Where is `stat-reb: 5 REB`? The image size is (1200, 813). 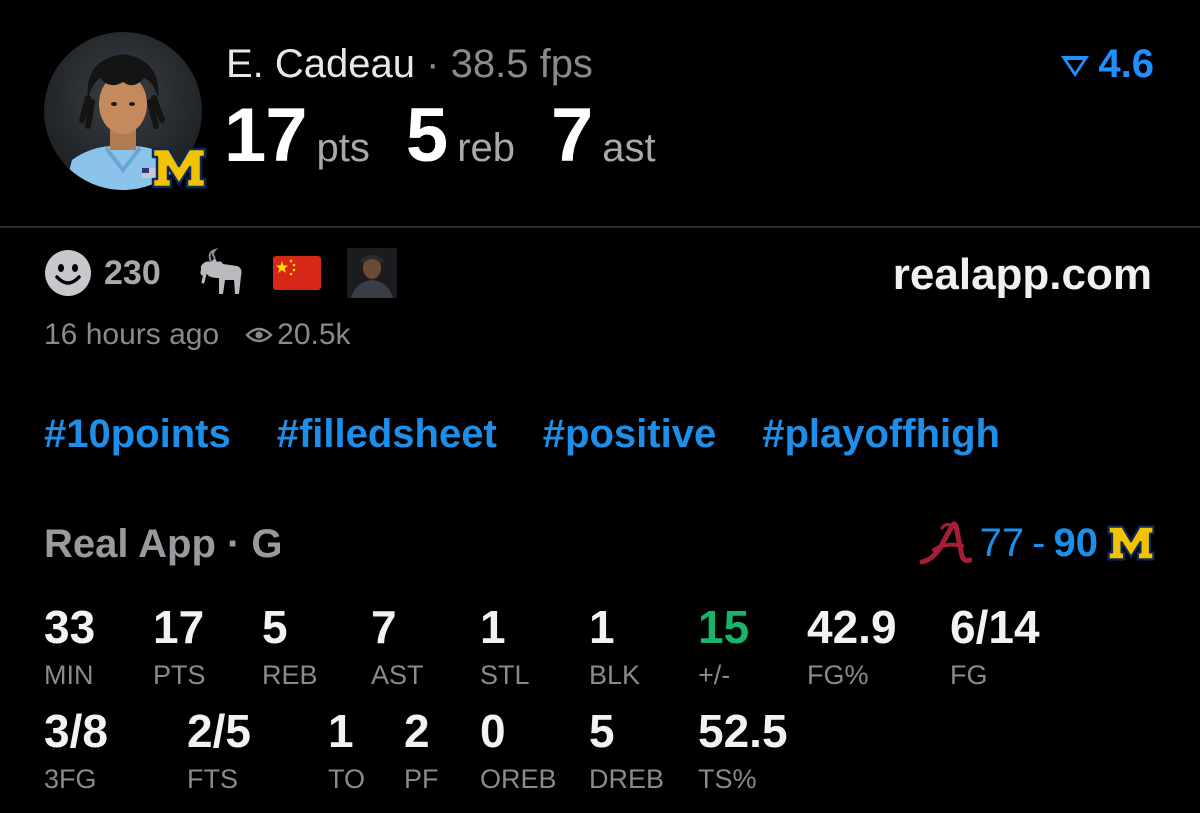
stat-reb: 5 REB is located at coordinates (290, 647).